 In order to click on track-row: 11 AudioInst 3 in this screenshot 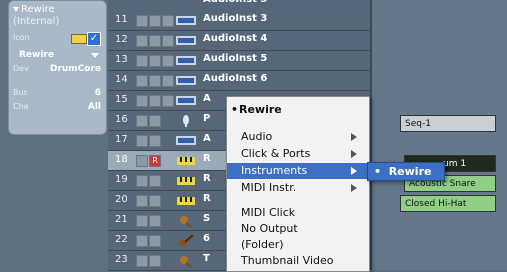, I will do `click(239, 21)`.